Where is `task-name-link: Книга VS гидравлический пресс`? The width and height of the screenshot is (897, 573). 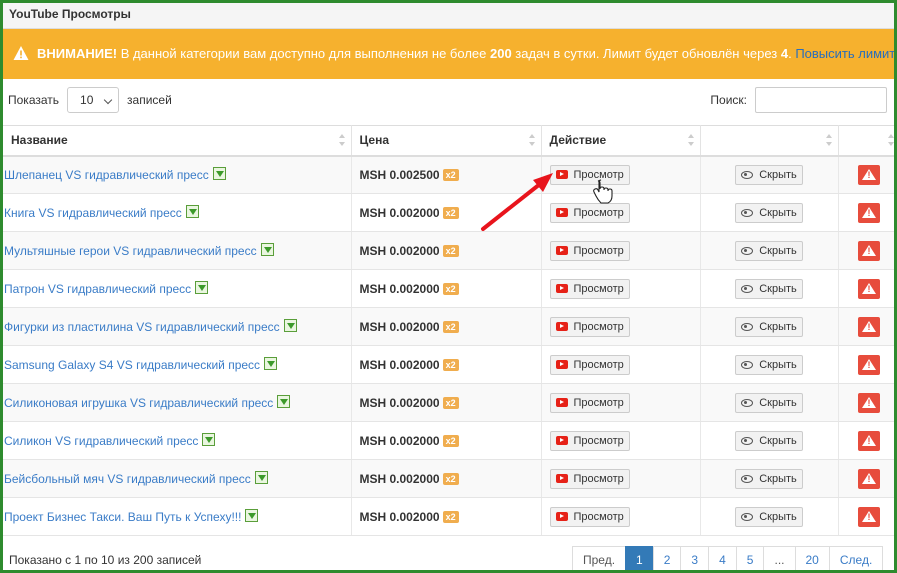
task-name-link: Книга VS гидравлический пресс is located at coordinates (93, 213).